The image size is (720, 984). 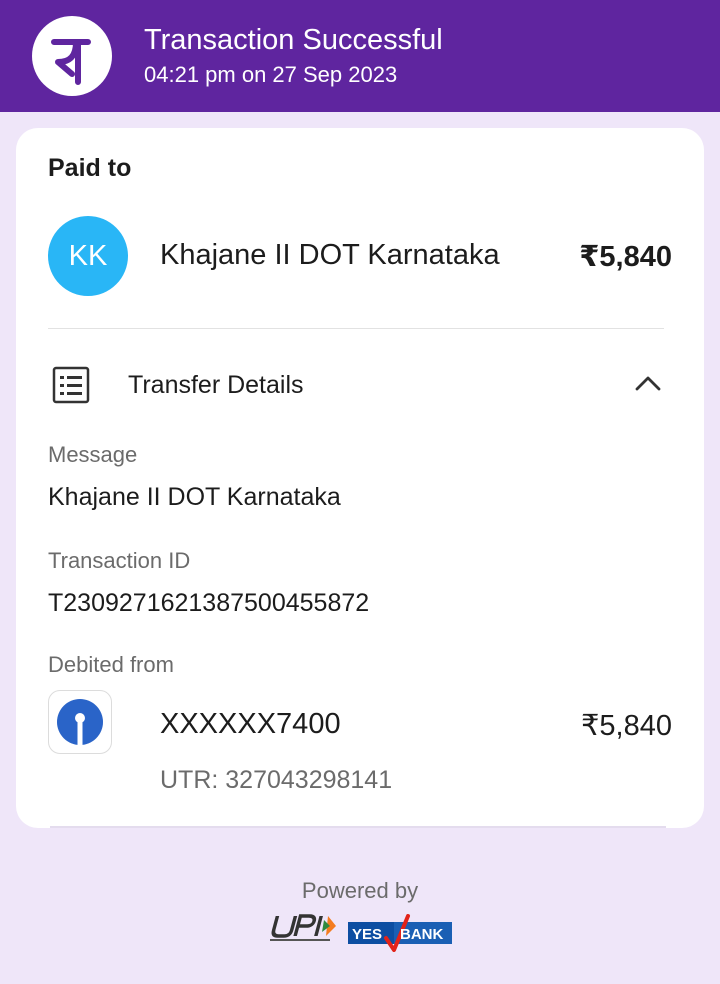 I want to click on svg-text: YES, so click(x=367, y=934).